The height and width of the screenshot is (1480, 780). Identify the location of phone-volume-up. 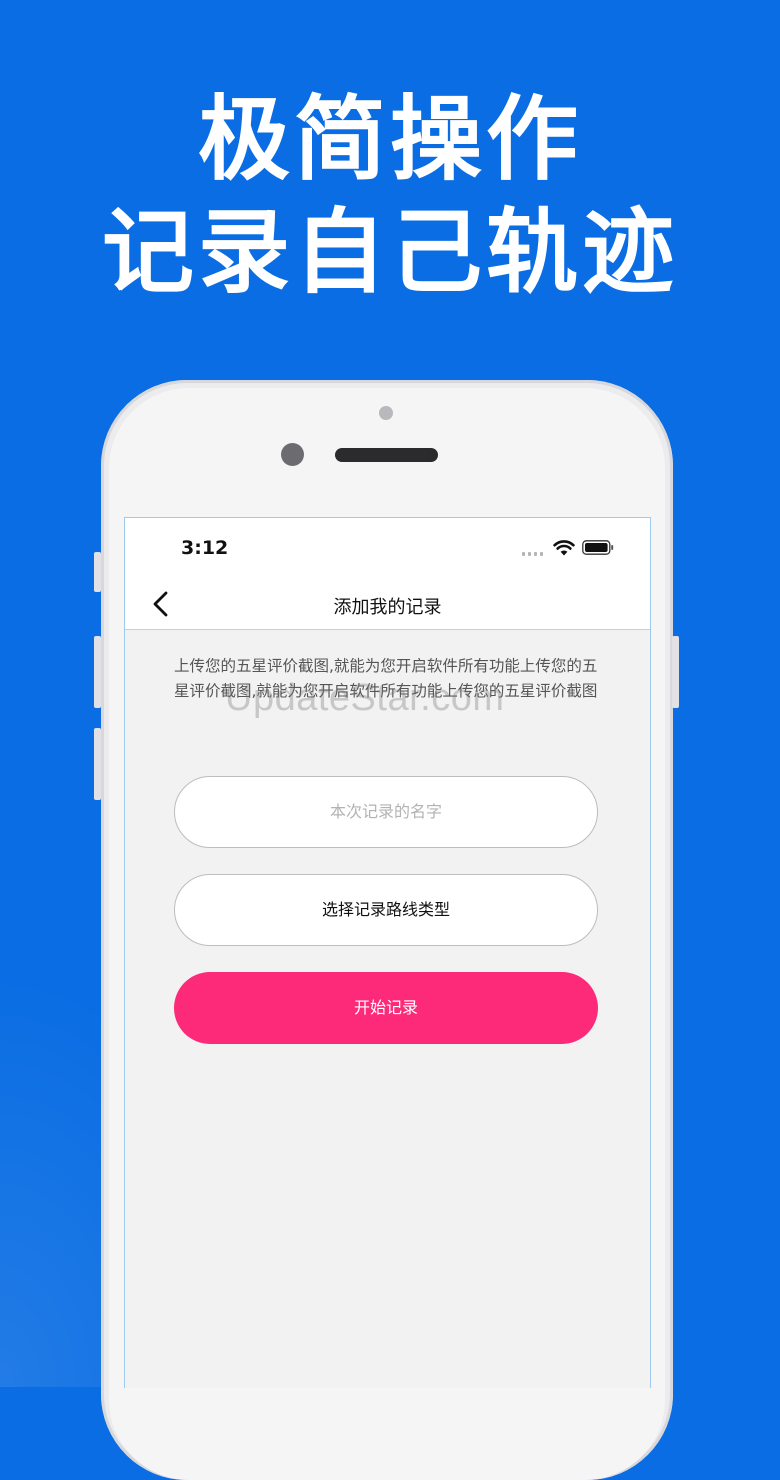
(97, 672).